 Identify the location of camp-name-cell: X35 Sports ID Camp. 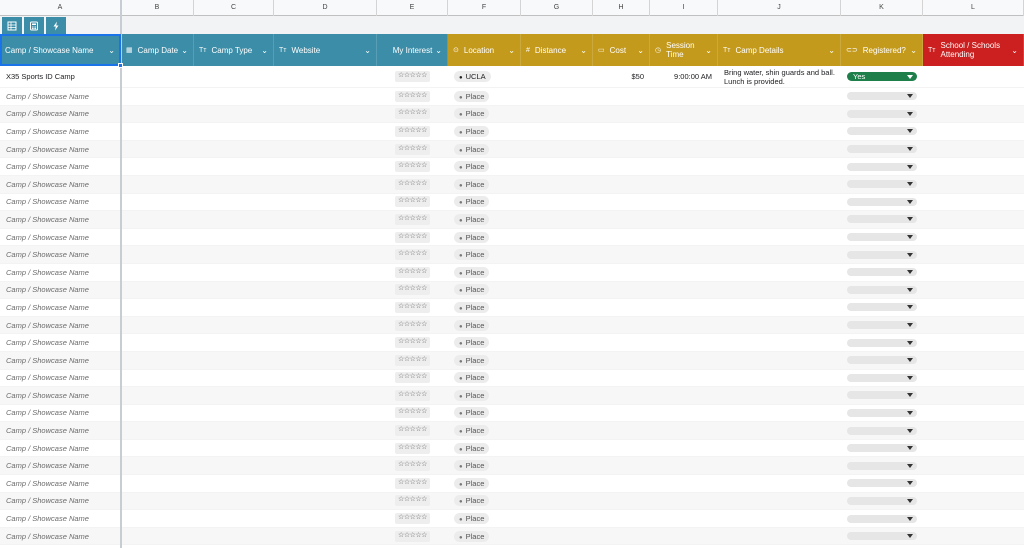
(60, 76).